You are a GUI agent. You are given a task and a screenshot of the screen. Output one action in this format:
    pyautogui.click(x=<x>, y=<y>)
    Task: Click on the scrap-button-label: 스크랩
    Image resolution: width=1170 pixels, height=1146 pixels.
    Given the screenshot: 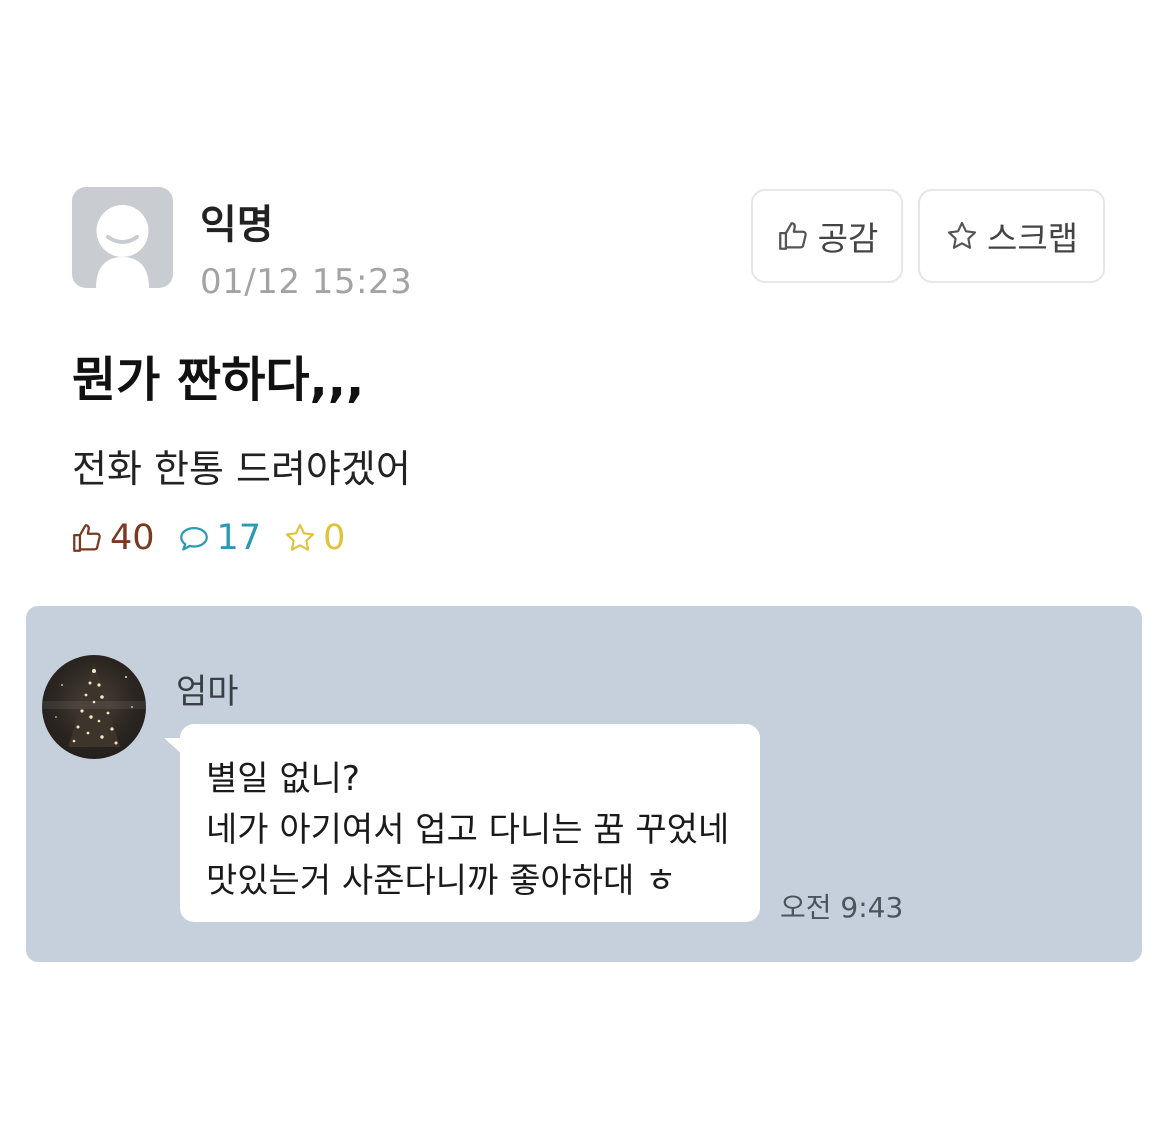 What is the action you would take?
    pyautogui.click(x=1032, y=238)
    